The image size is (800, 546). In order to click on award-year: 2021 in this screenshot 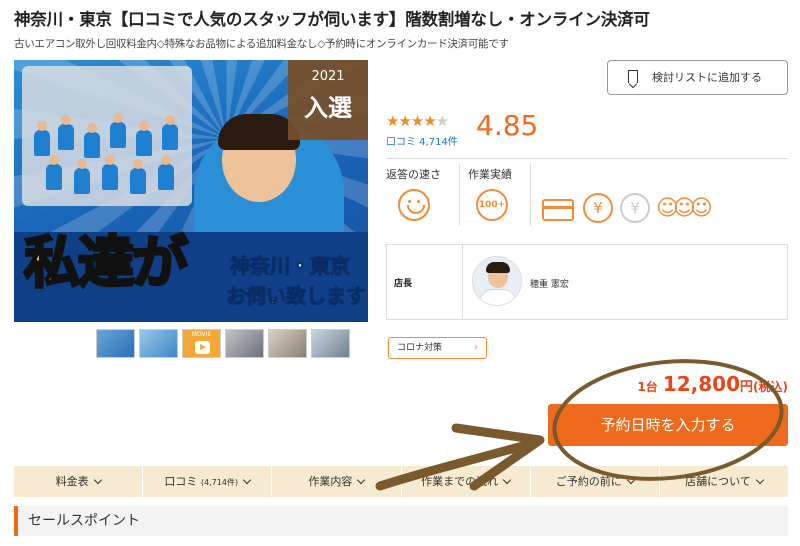, I will do `click(328, 76)`.